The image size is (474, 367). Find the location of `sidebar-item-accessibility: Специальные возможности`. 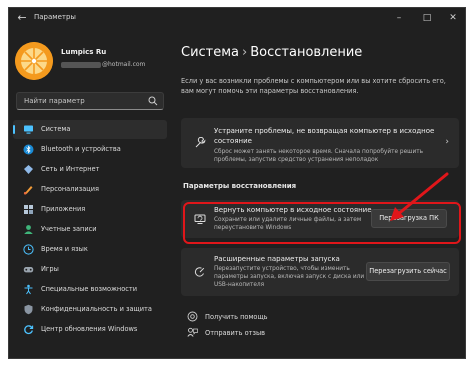

sidebar-item-accessibility: Специальные возможности is located at coordinates (90, 289).